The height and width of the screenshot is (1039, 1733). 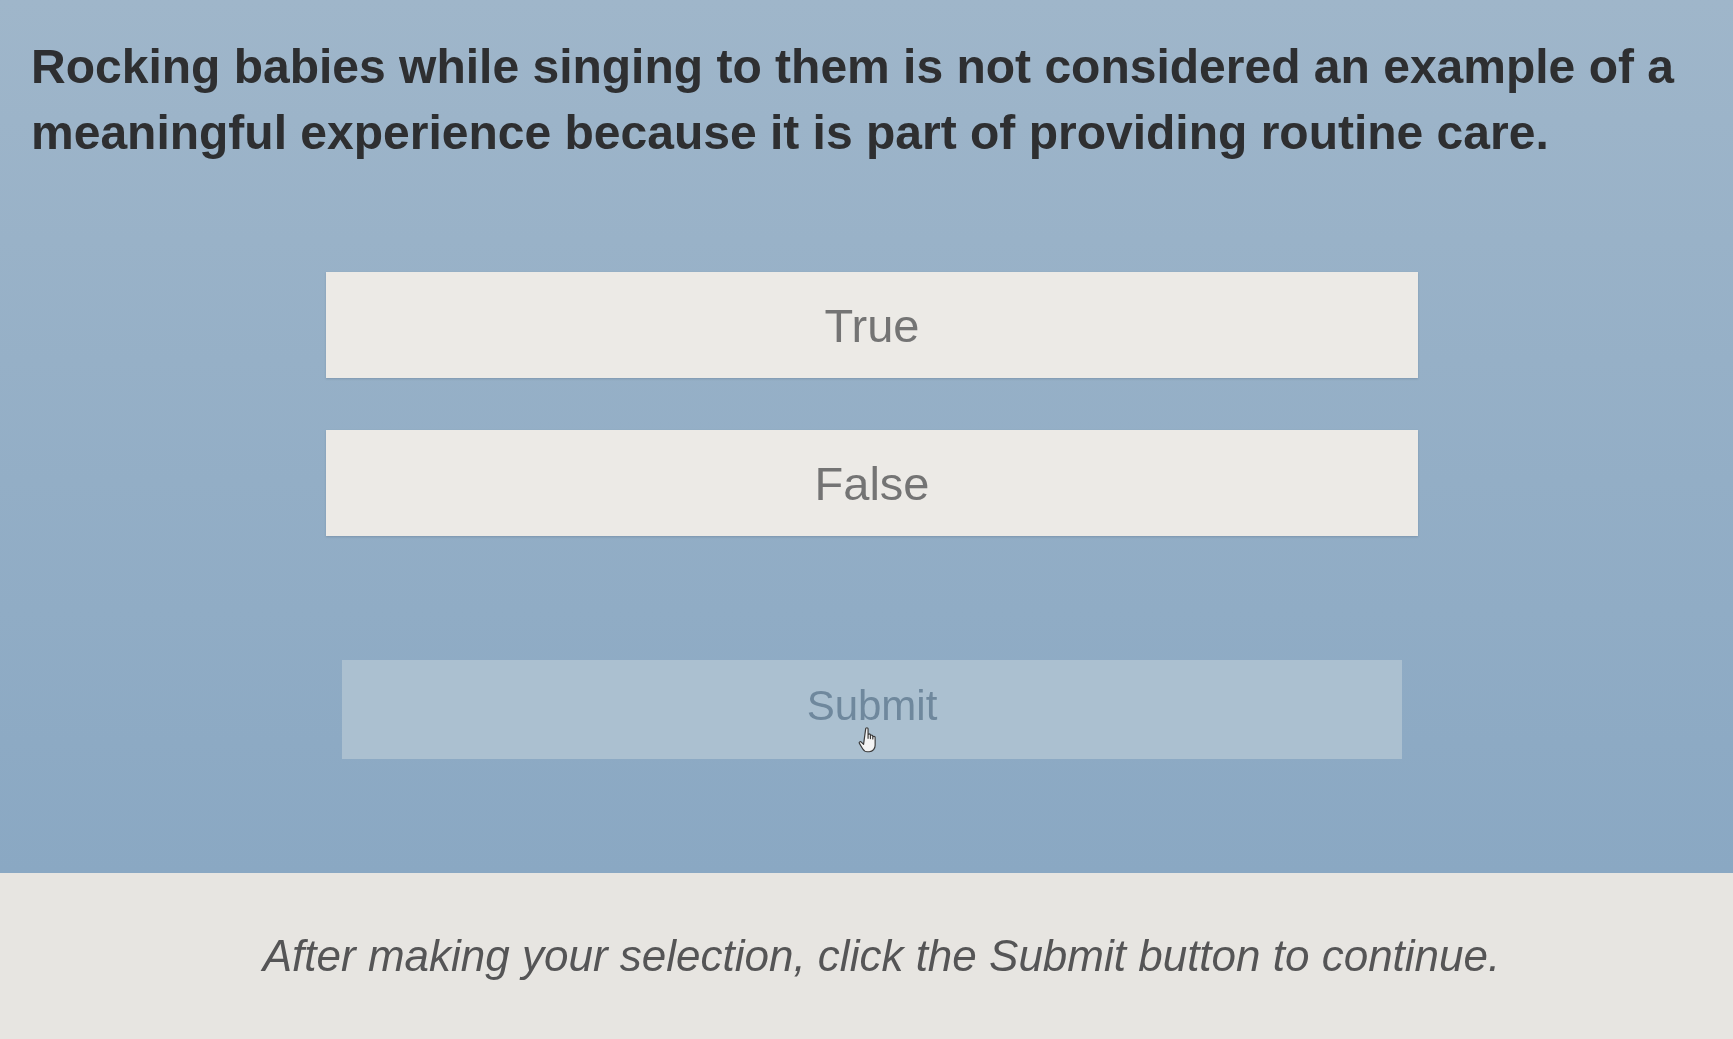 What do you see at coordinates (872, 325) in the screenshot?
I see `answer-option: True` at bounding box center [872, 325].